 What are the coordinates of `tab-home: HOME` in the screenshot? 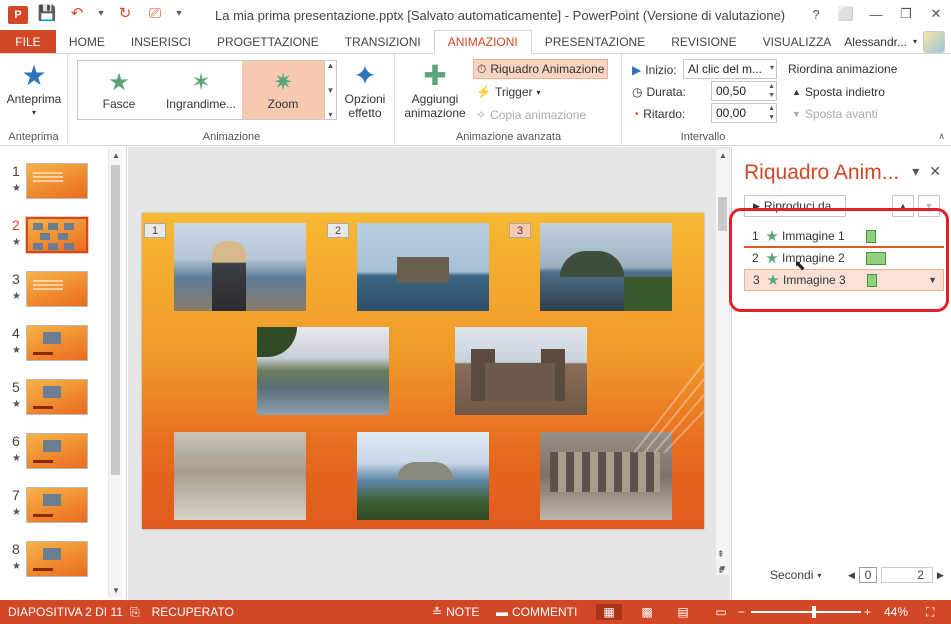 It's located at (87, 41).